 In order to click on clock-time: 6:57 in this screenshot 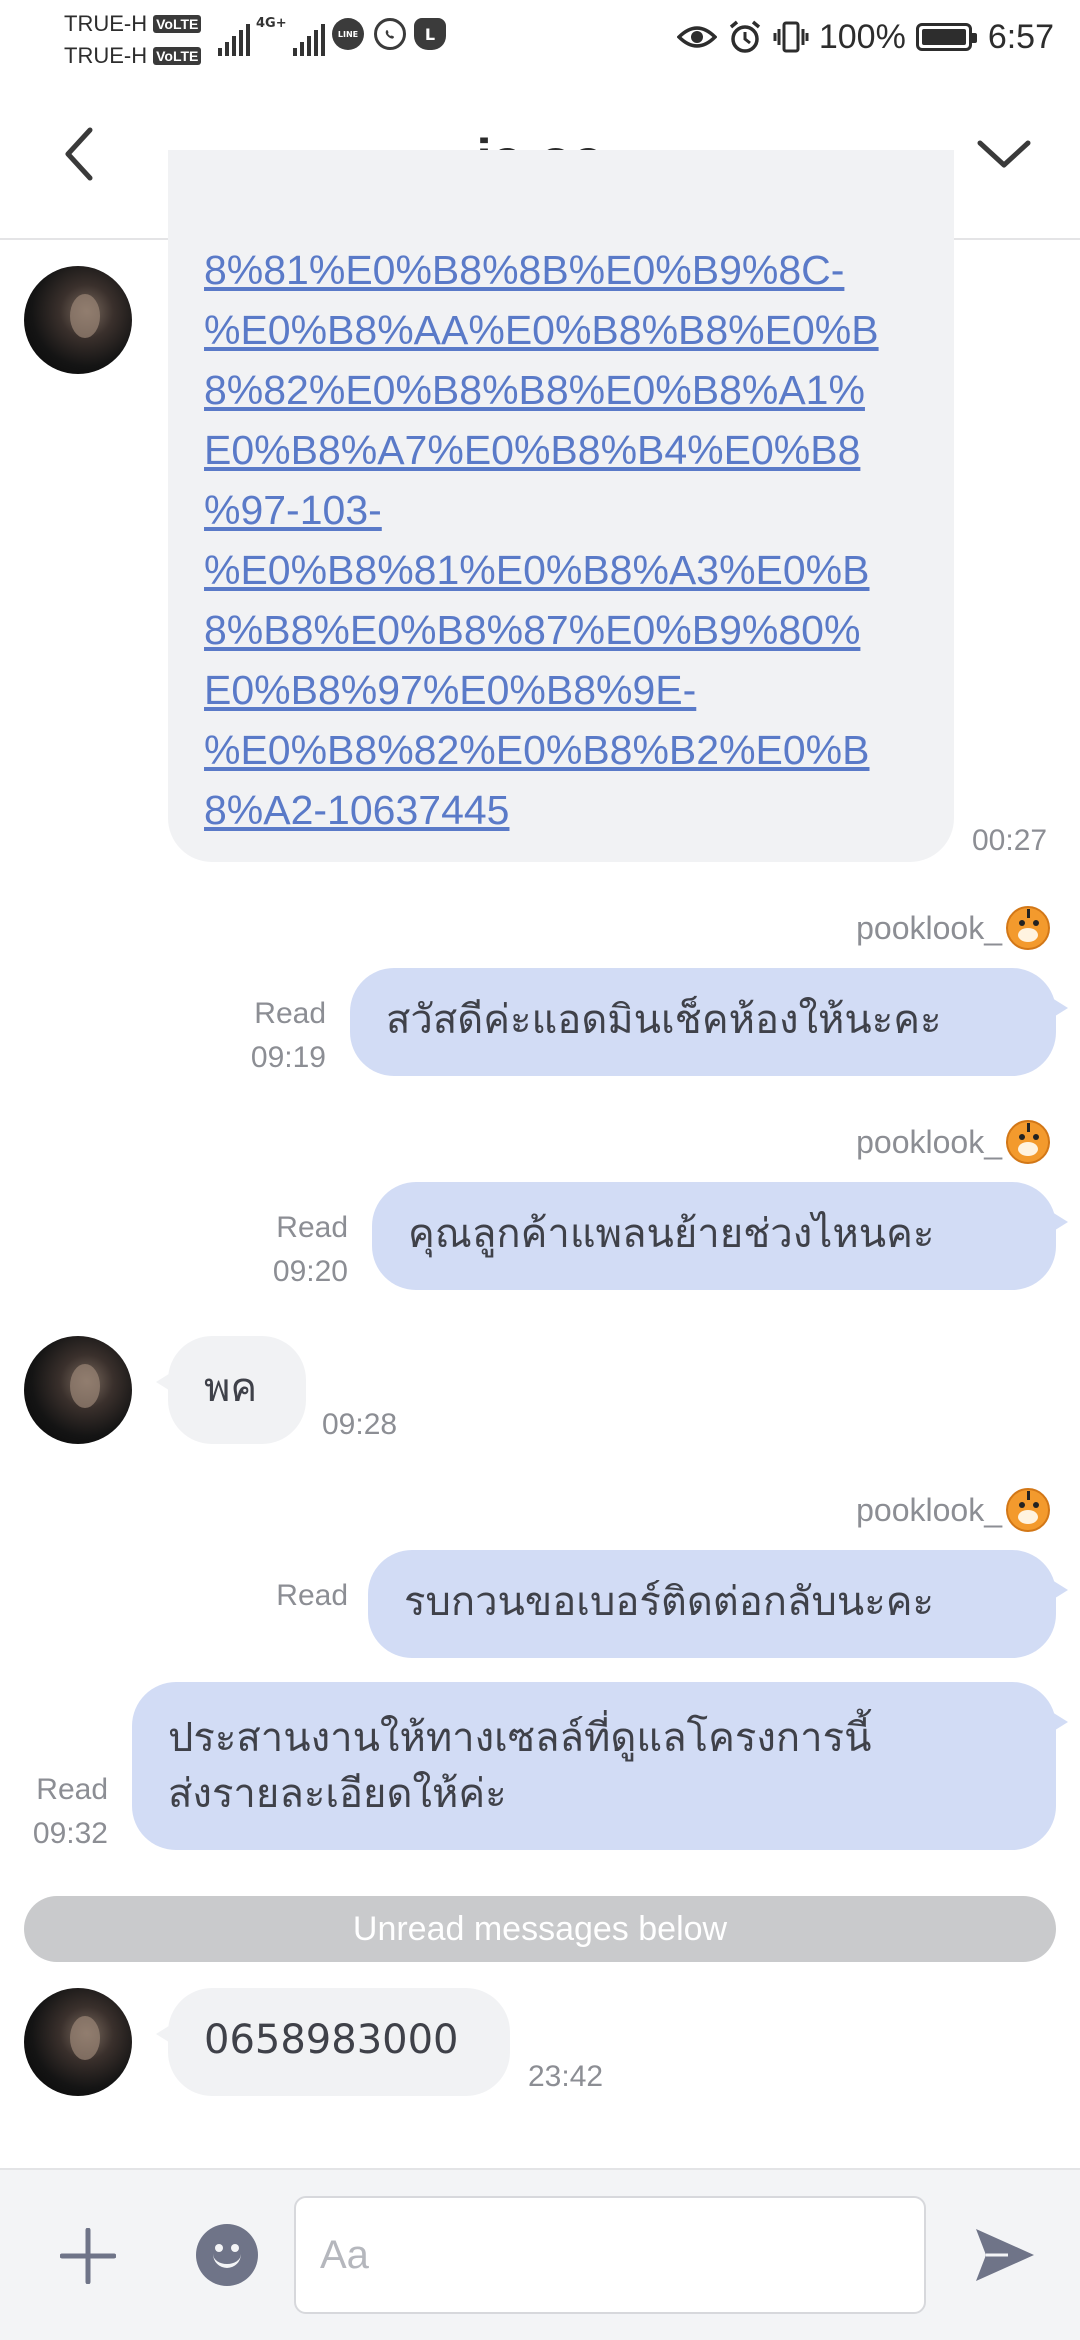, I will do `click(1020, 36)`.